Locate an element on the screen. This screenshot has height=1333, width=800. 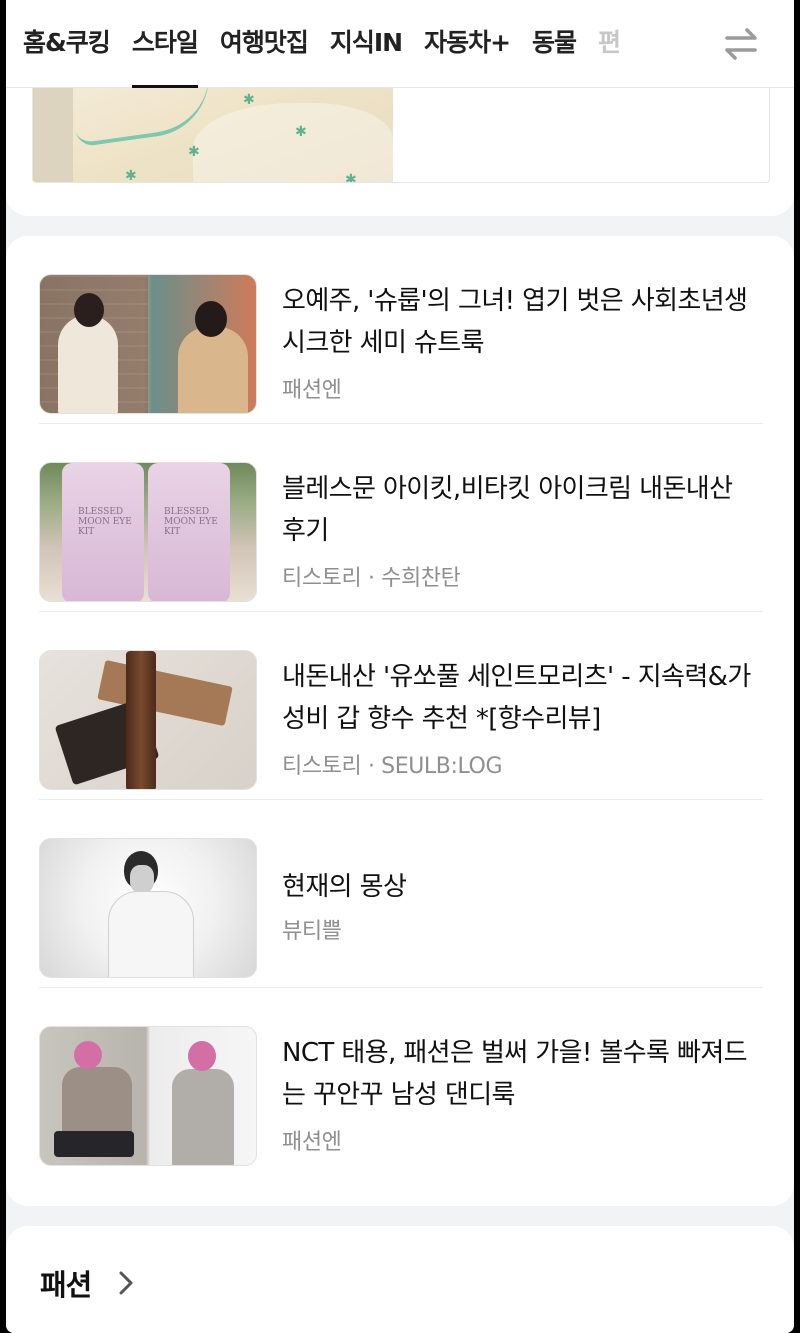
tab-more-partial: 편 is located at coordinates (609, 44).